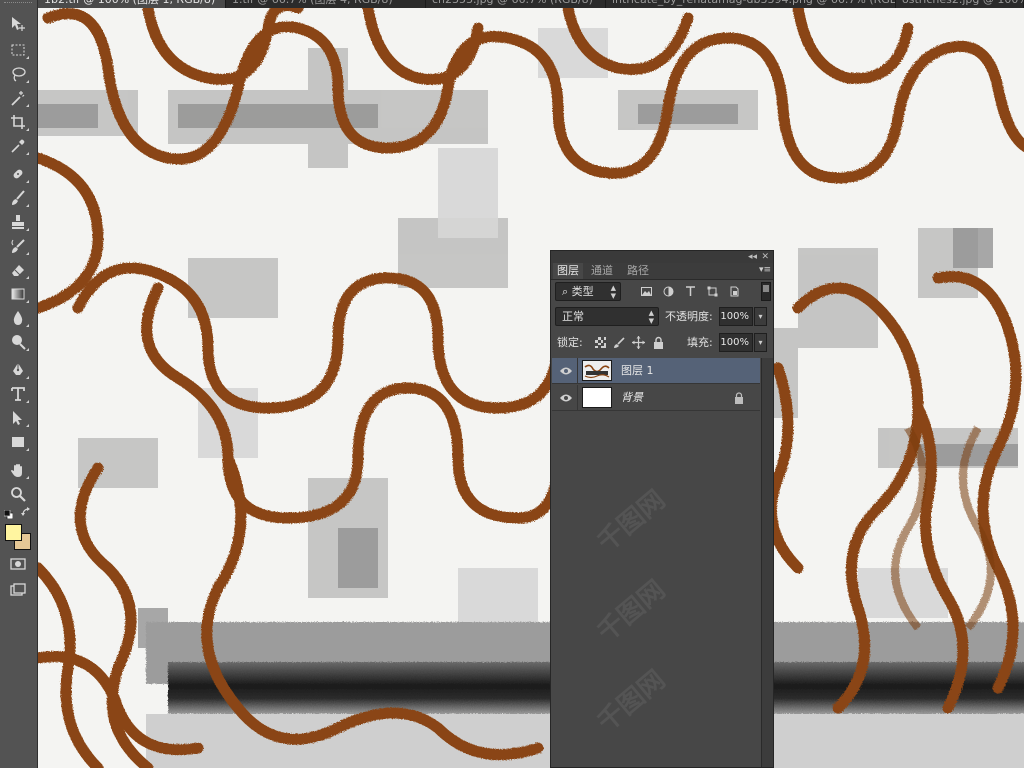 This screenshot has width=1024, height=768. I want to click on blur-tool-icon, so click(18, 318).